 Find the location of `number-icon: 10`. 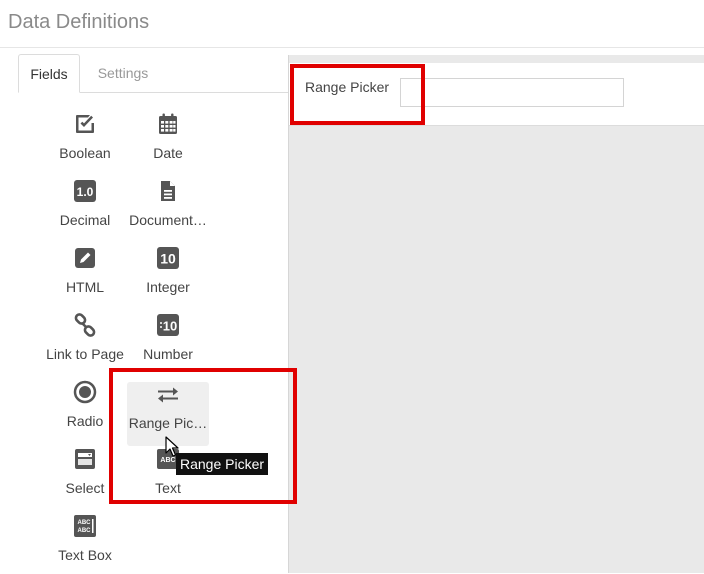

number-icon: 10 is located at coordinates (168, 325).